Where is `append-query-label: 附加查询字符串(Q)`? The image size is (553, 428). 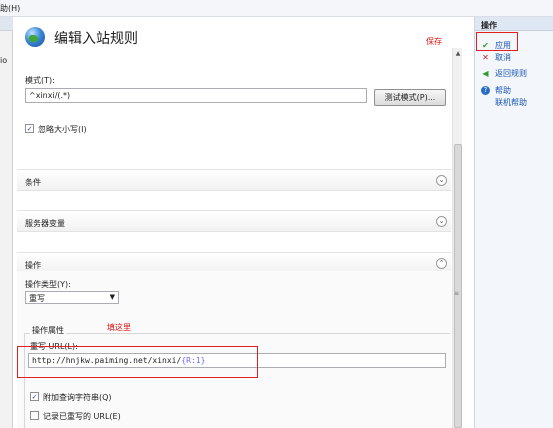
append-query-label: 附加查询字符串(Q) is located at coordinates (77, 397).